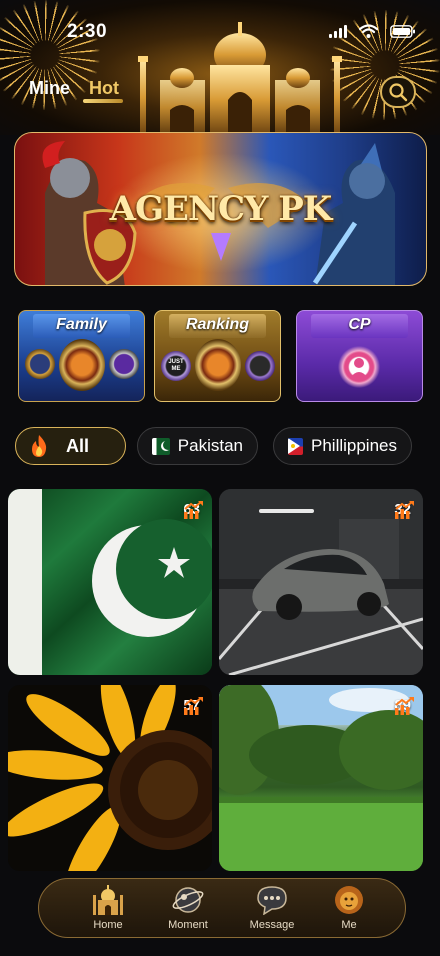  Describe the element at coordinates (103, 101) in the screenshot. I see `active-tab-indicator` at that location.